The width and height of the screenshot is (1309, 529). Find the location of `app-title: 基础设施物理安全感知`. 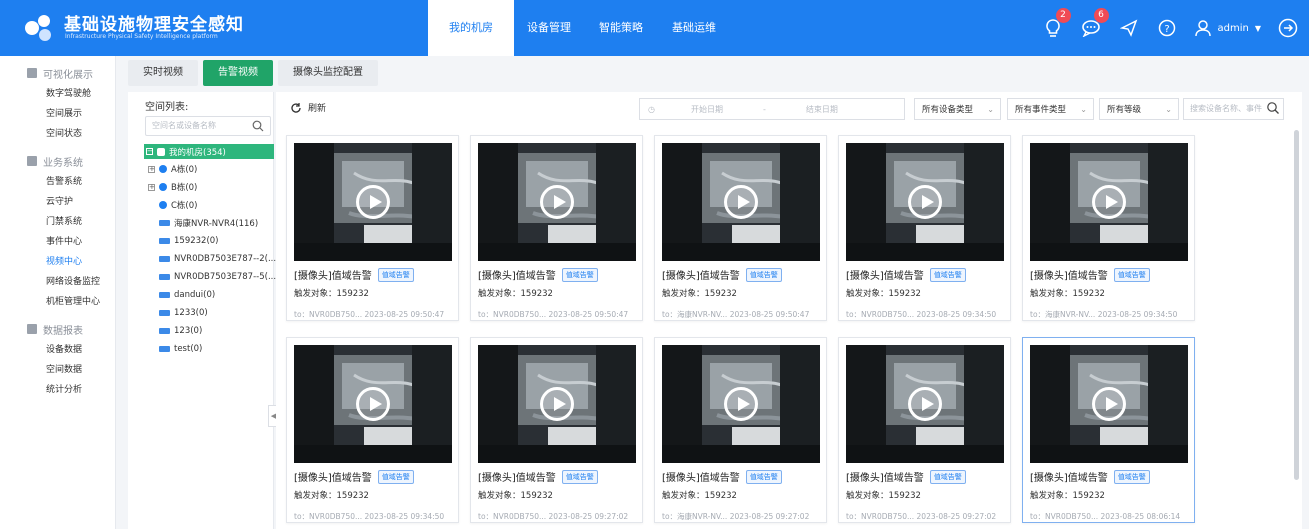

app-title: 基础设施物理安全感知 is located at coordinates (154, 25).